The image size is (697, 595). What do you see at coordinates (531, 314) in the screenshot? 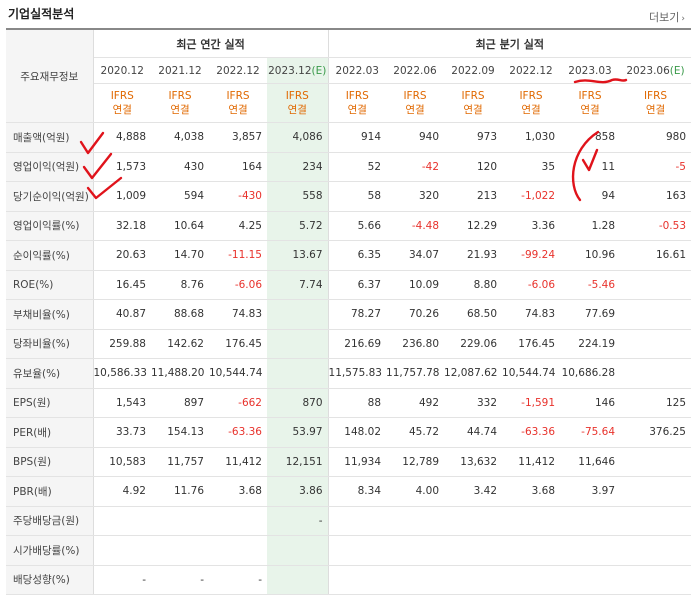
I see `table-cell: 74.83` at bounding box center [531, 314].